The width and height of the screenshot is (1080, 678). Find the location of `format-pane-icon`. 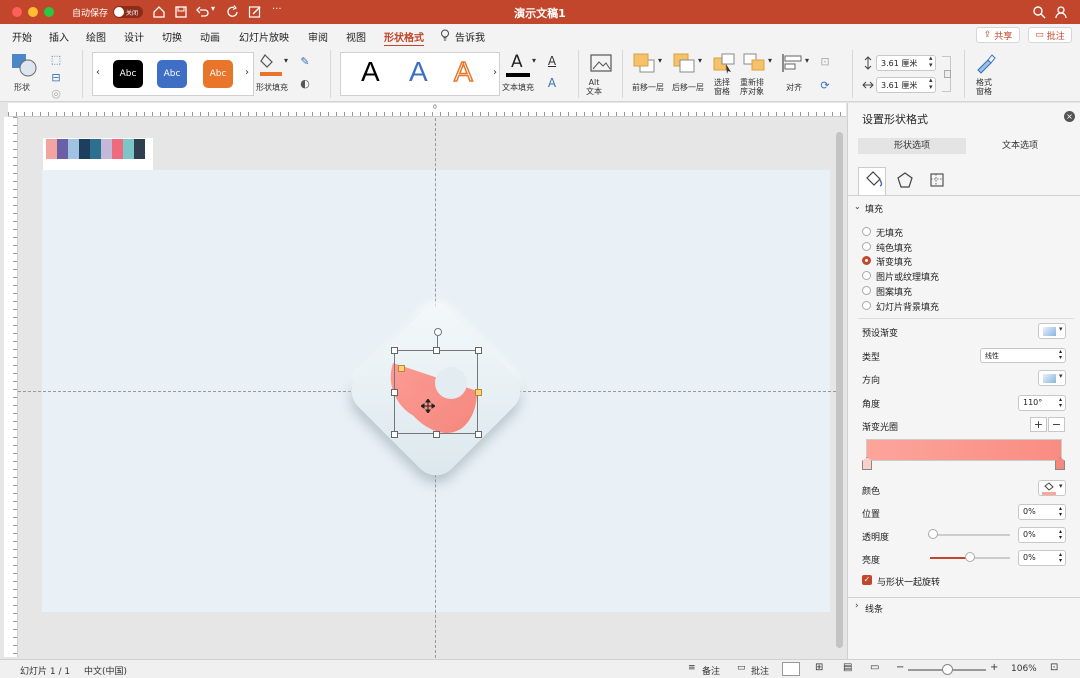

format-pane-icon is located at coordinates (986, 63).